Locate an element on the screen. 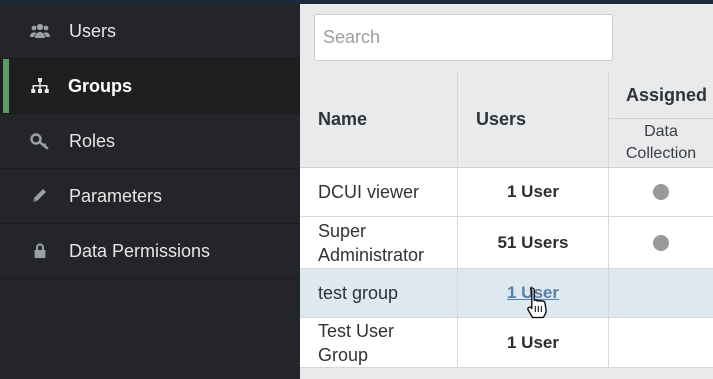 Image resolution: width=713 pixels, height=379 pixels. sidebar-item-parameters: Parameters is located at coordinates (150, 196).